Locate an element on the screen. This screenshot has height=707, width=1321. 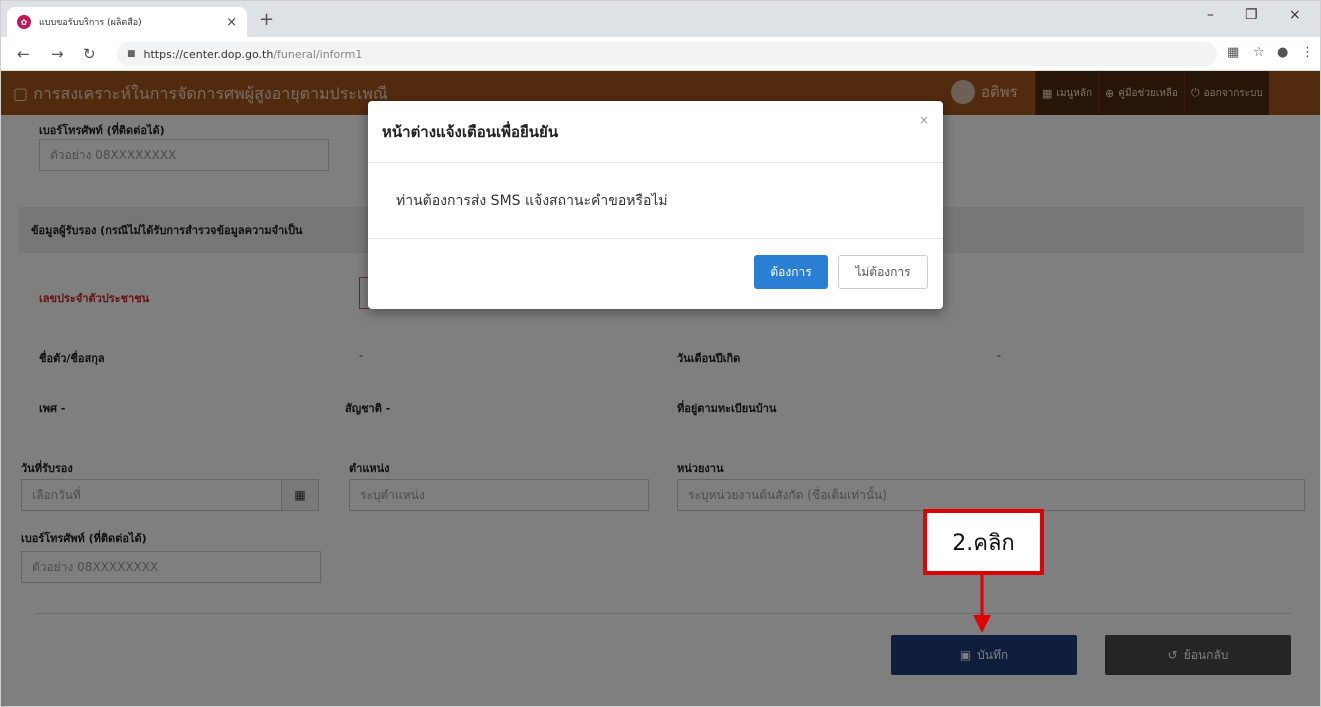
tab-close-icon: × is located at coordinates (231, 22).